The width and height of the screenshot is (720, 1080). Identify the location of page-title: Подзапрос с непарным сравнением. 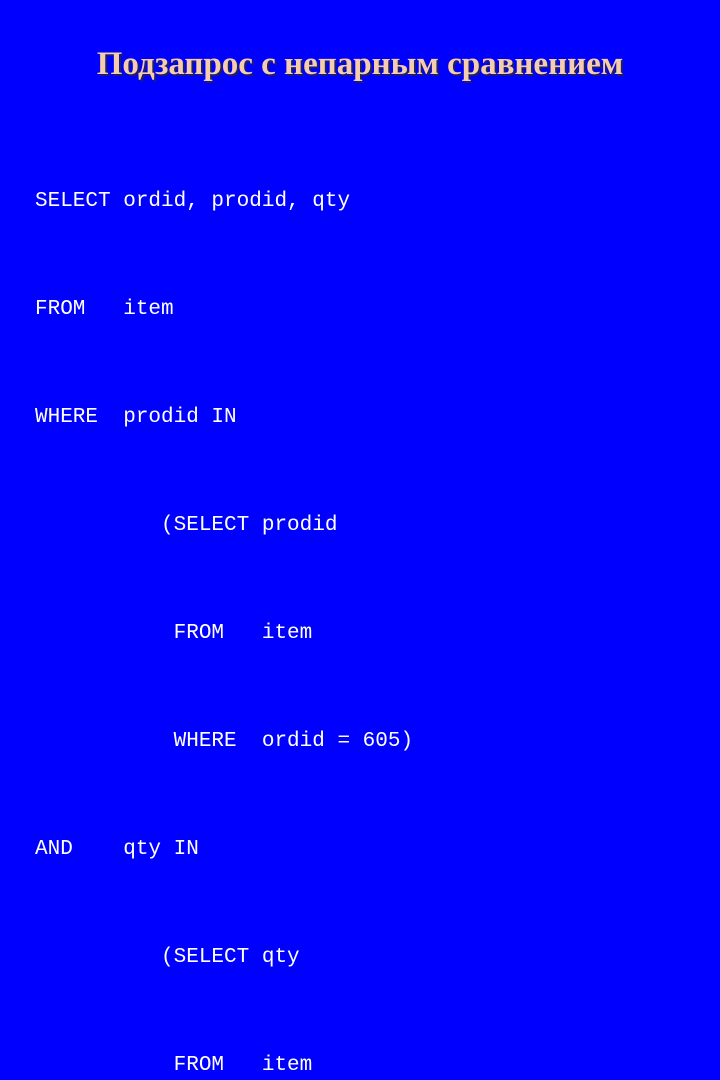
(360, 64).